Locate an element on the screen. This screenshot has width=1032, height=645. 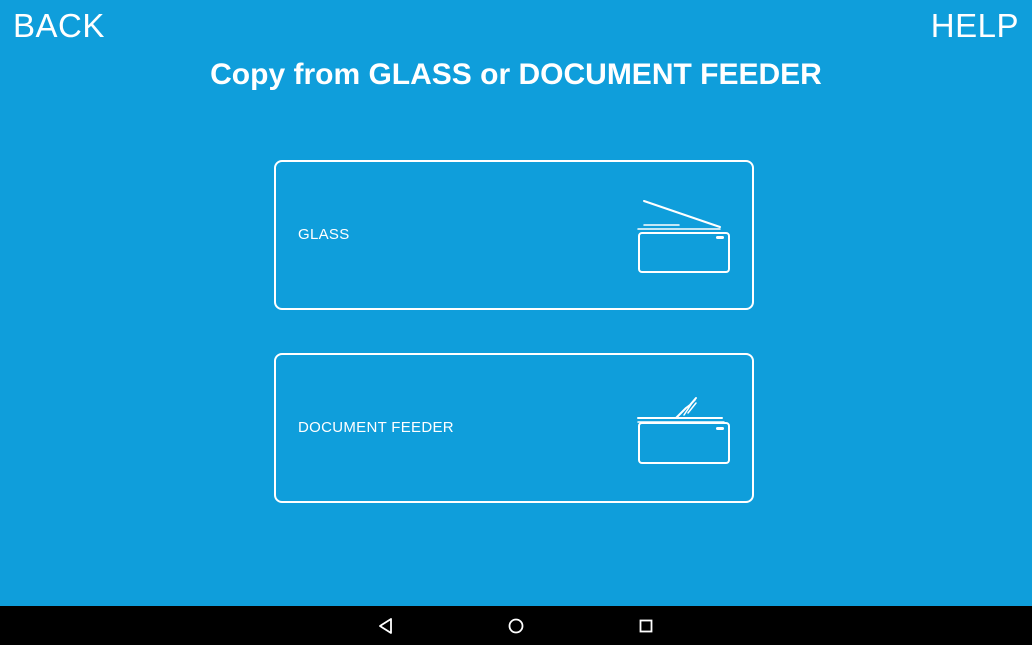
nav-back-icon is located at coordinates (386, 626).